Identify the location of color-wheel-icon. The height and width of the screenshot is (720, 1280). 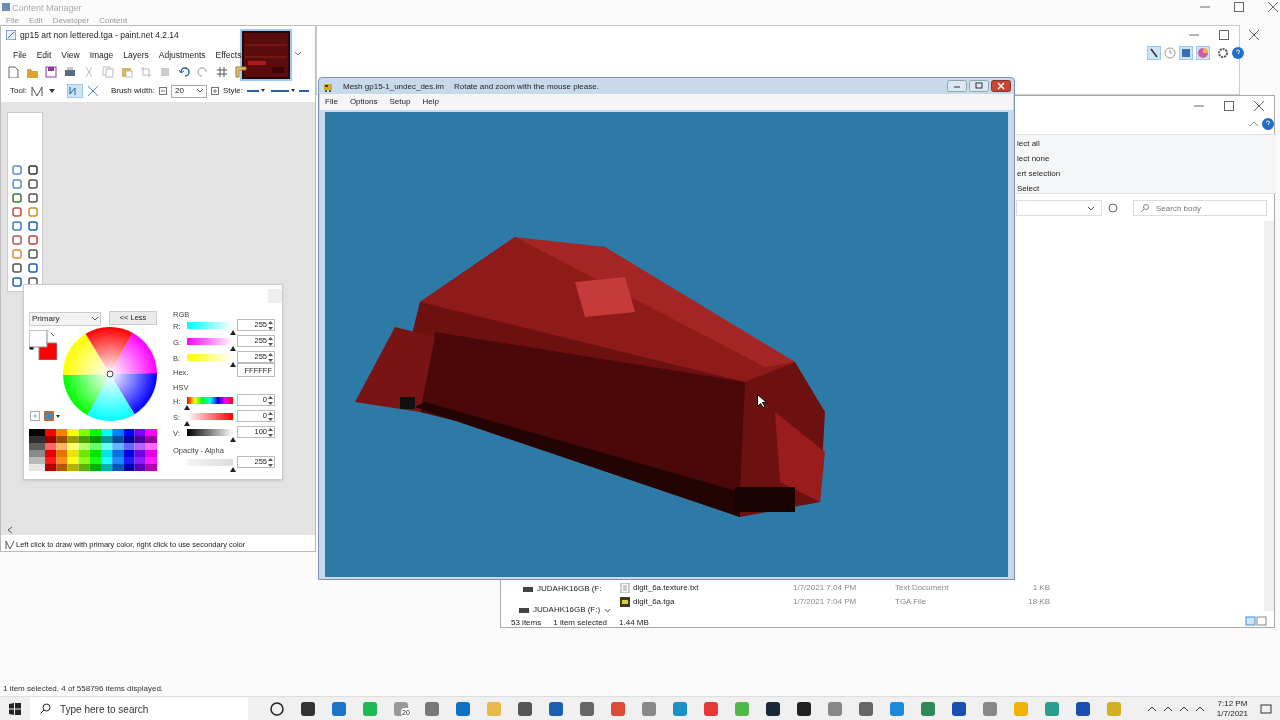
(1203, 53).